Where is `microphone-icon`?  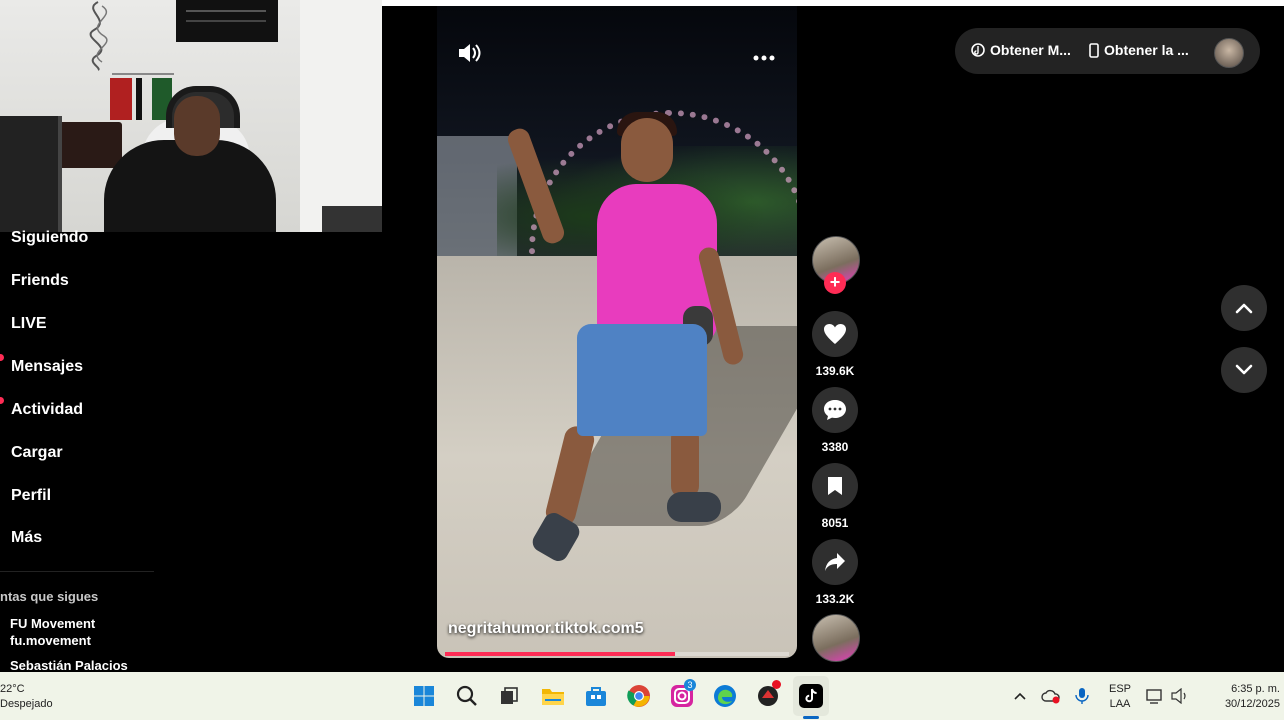 microphone-icon is located at coordinates (1082, 696).